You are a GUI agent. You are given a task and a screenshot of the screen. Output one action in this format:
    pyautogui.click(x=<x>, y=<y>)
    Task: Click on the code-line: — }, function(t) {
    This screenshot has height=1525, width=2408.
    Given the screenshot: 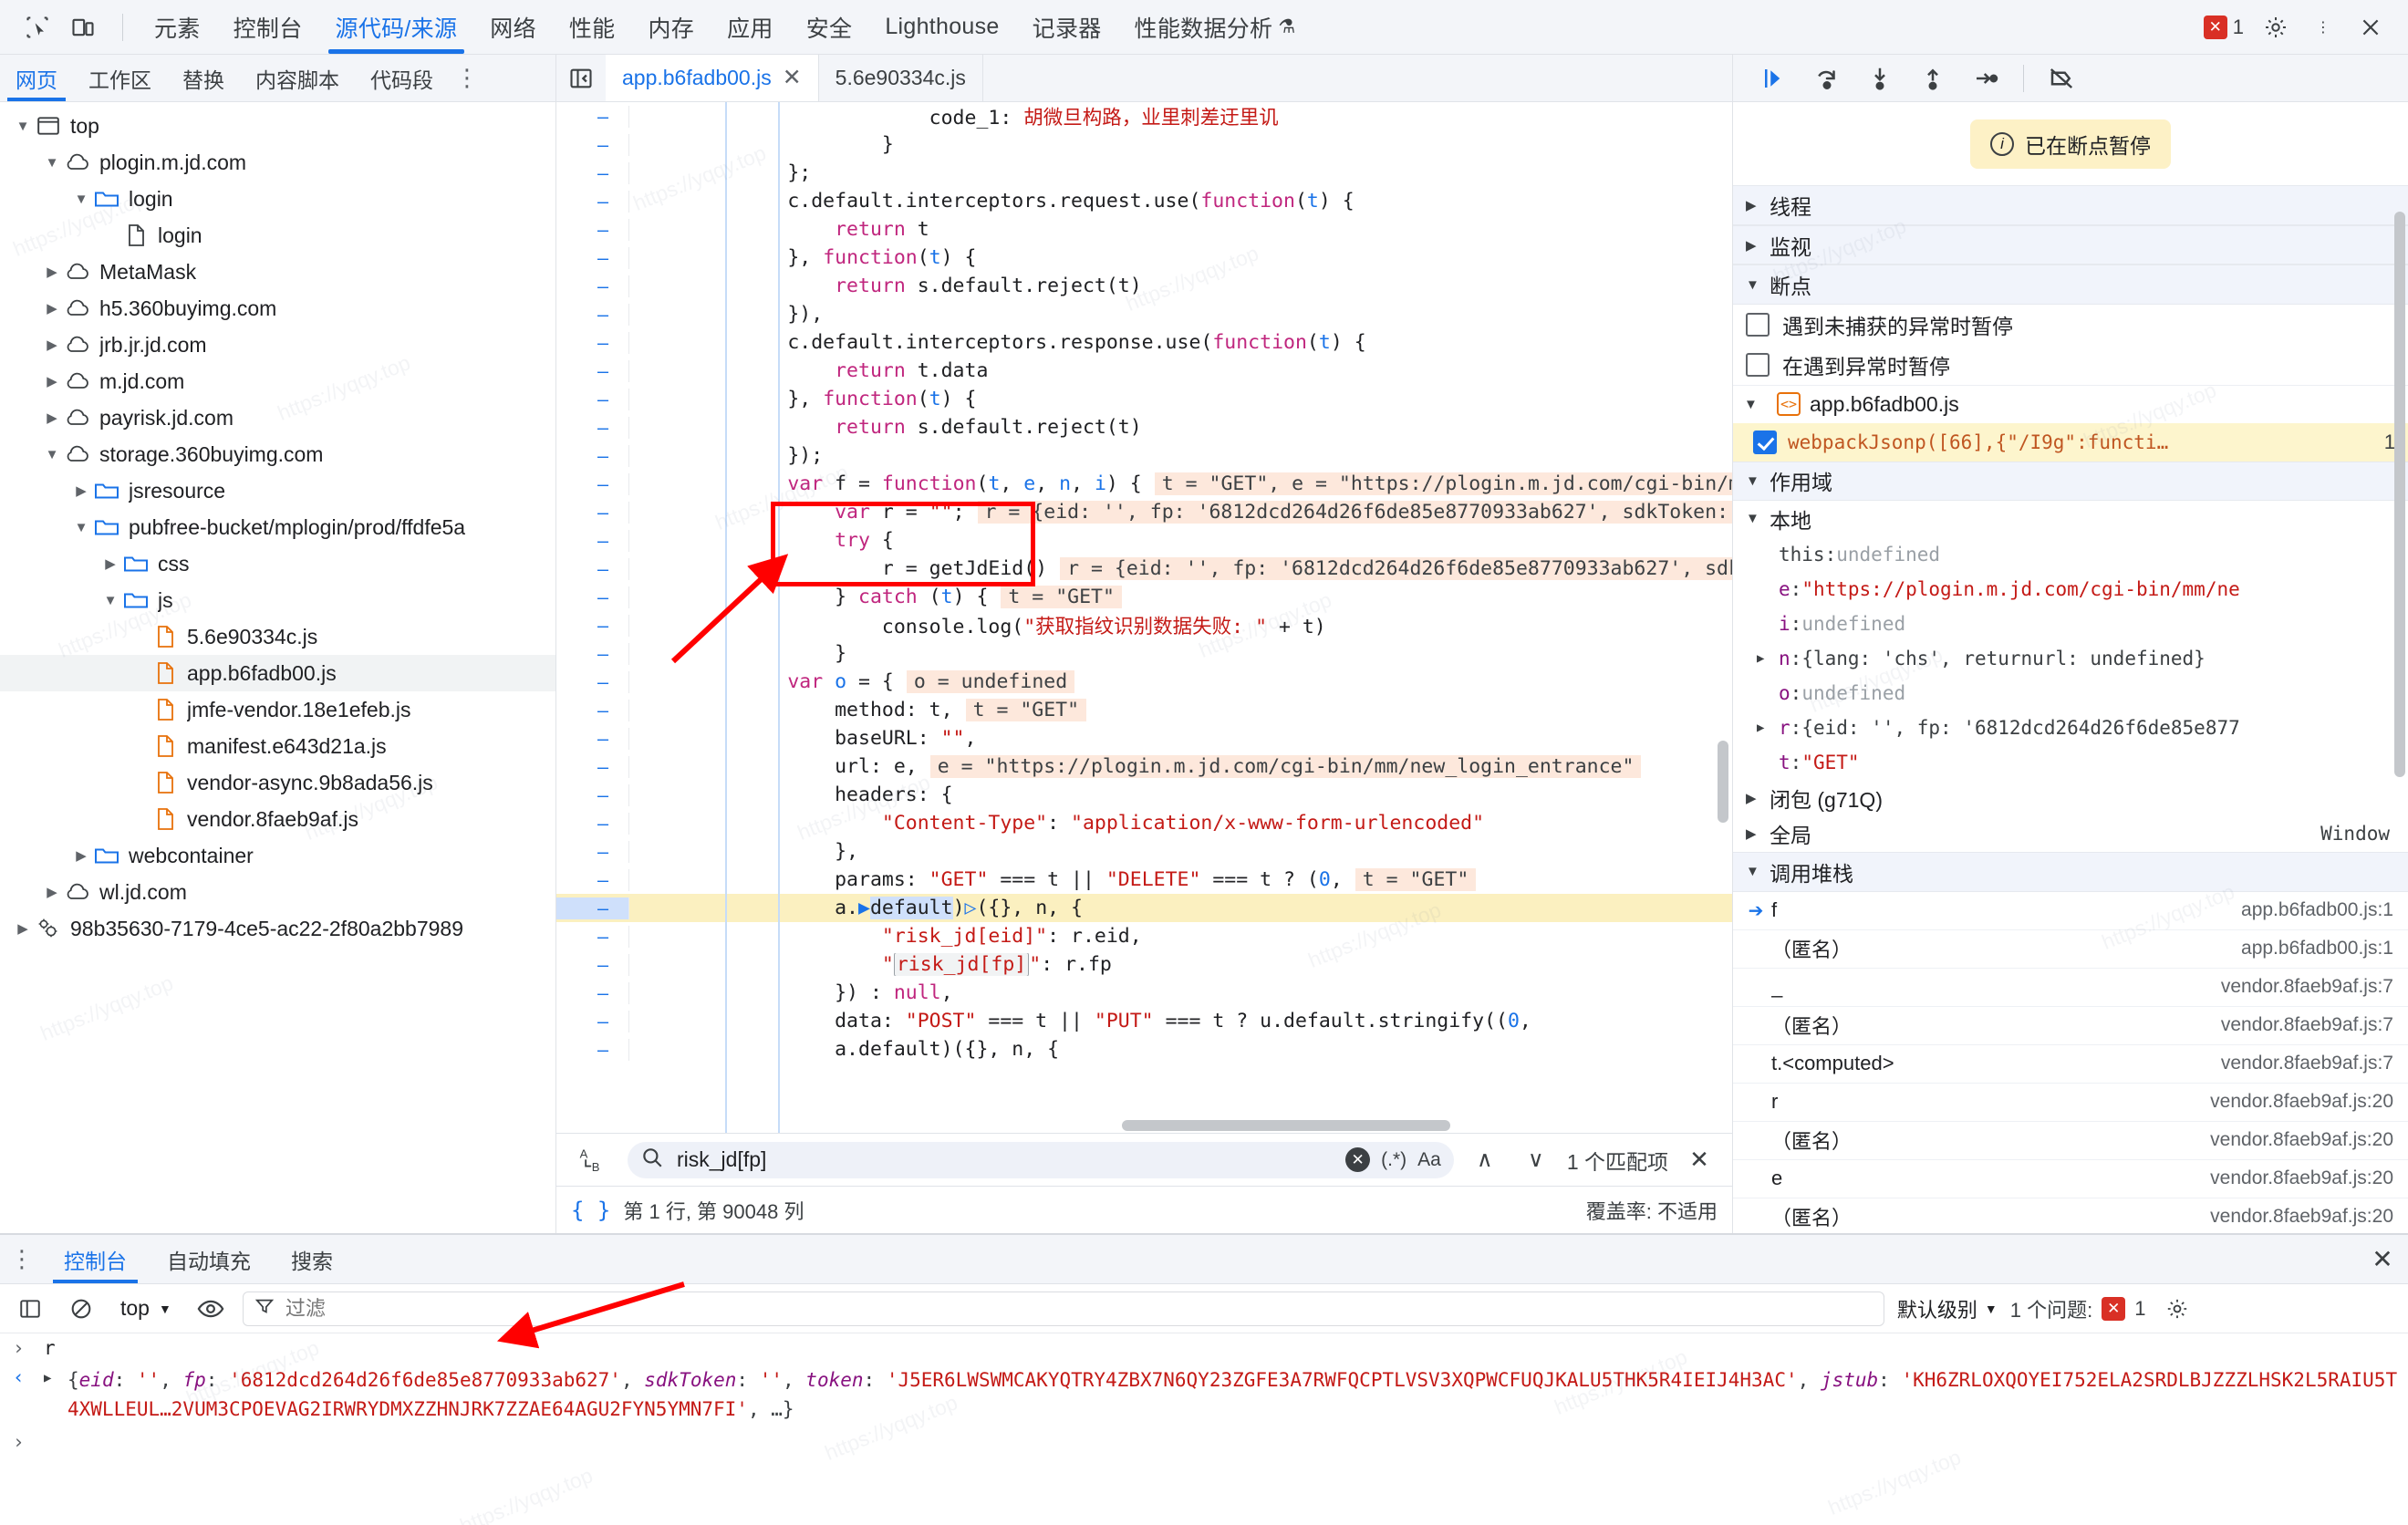 What is the action you would take?
    pyautogui.click(x=1144, y=399)
    